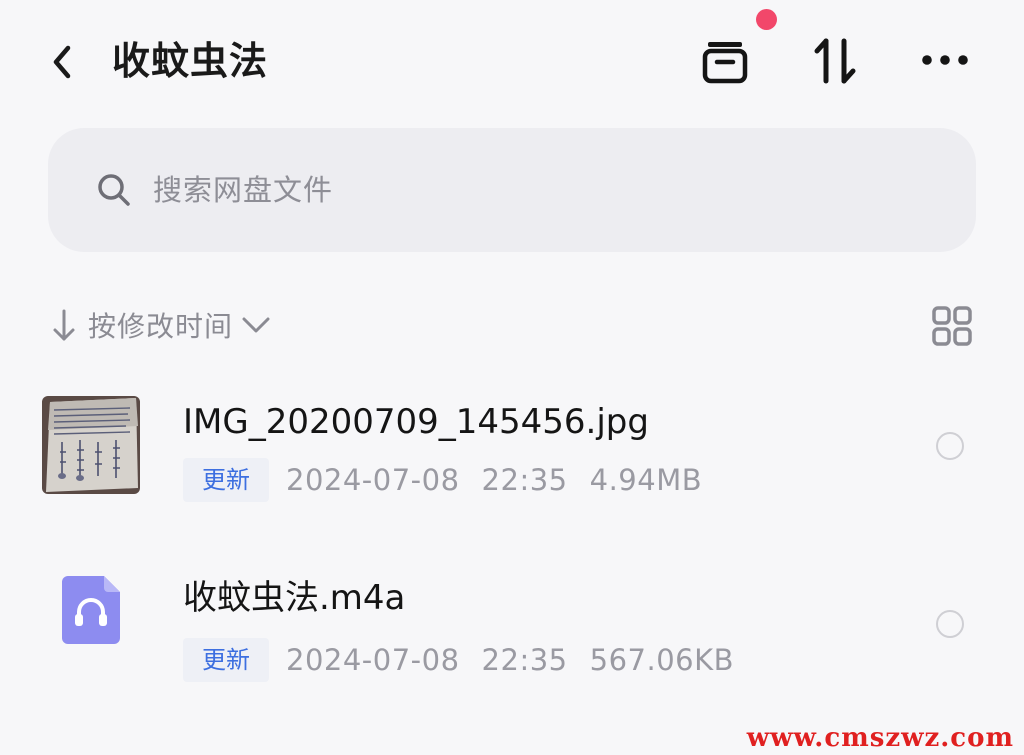 The height and width of the screenshot is (755, 1024). Describe the element at coordinates (91, 445) in the screenshot. I see `image-thumbnail` at that location.